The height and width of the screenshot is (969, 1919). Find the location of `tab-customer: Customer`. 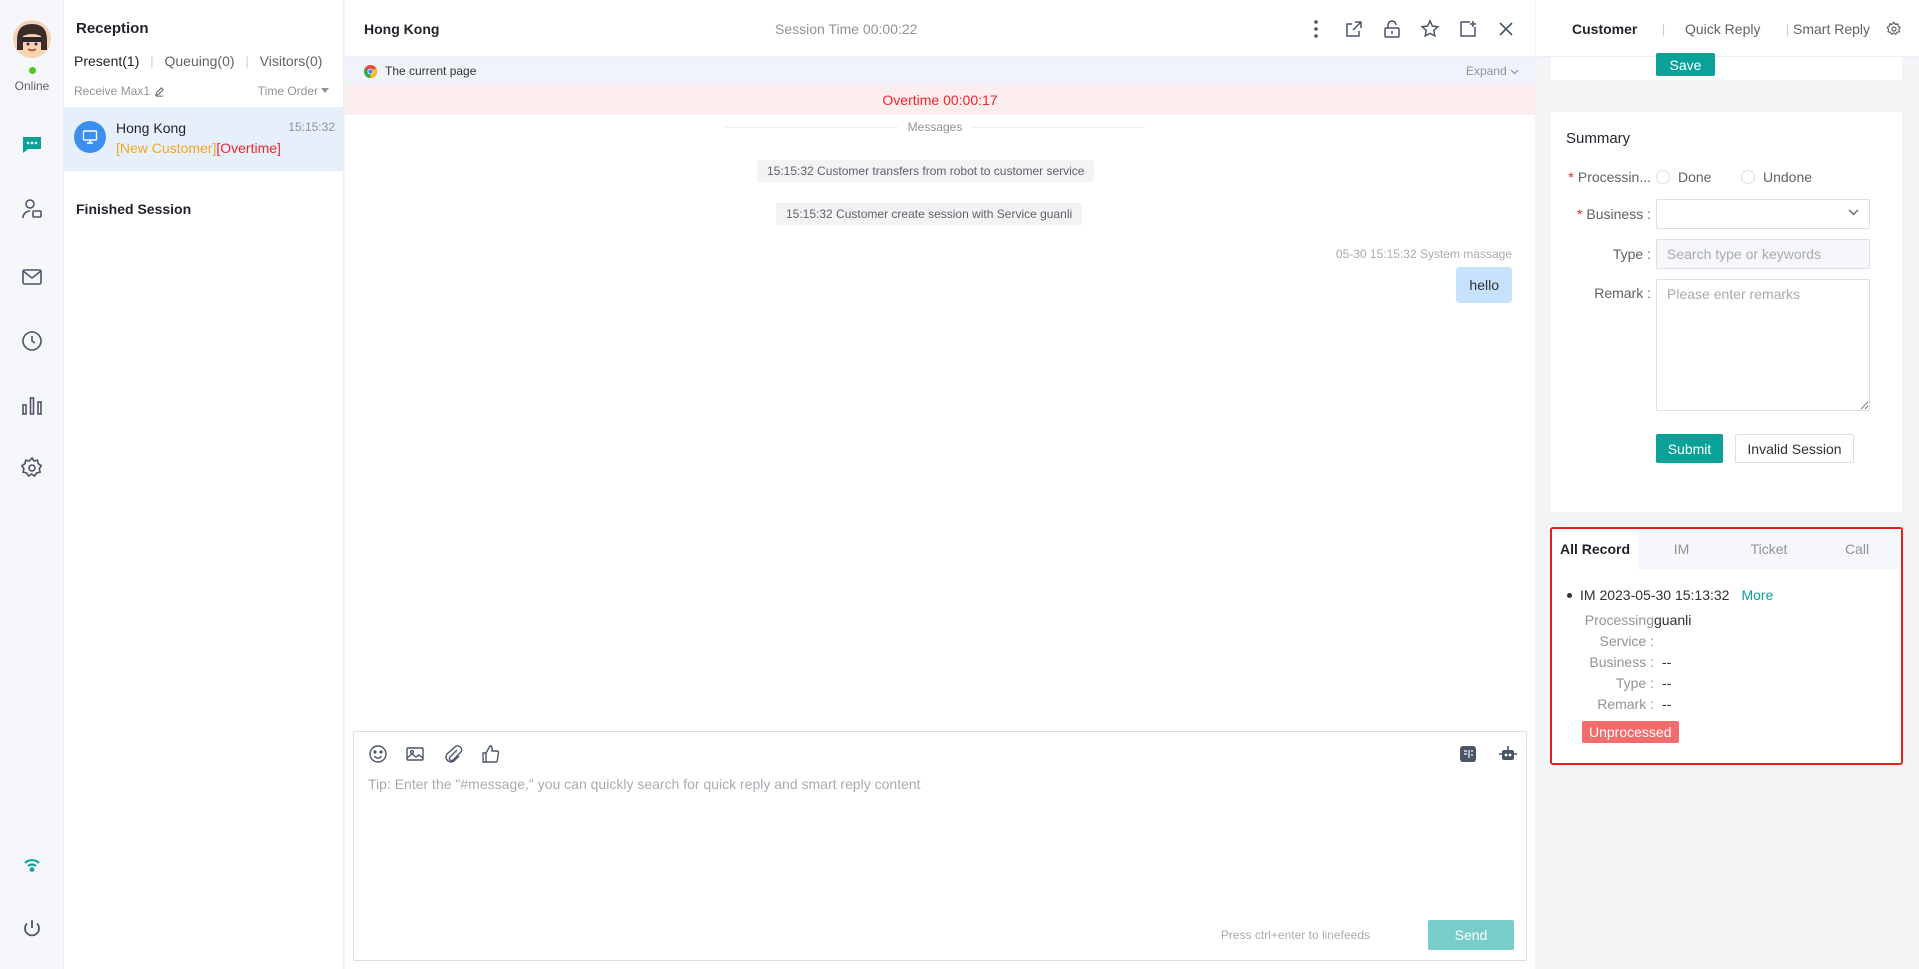

tab-customer: Customer is located at coordinates (1604, 29).